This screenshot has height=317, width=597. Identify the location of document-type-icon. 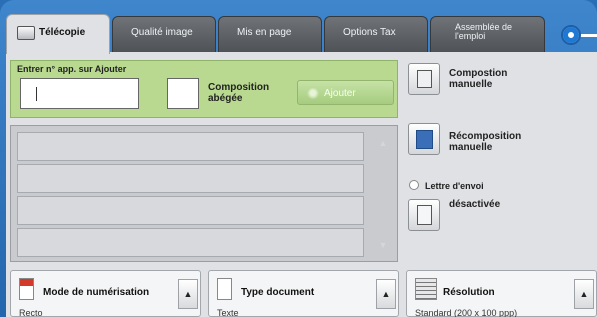
(224, 289).